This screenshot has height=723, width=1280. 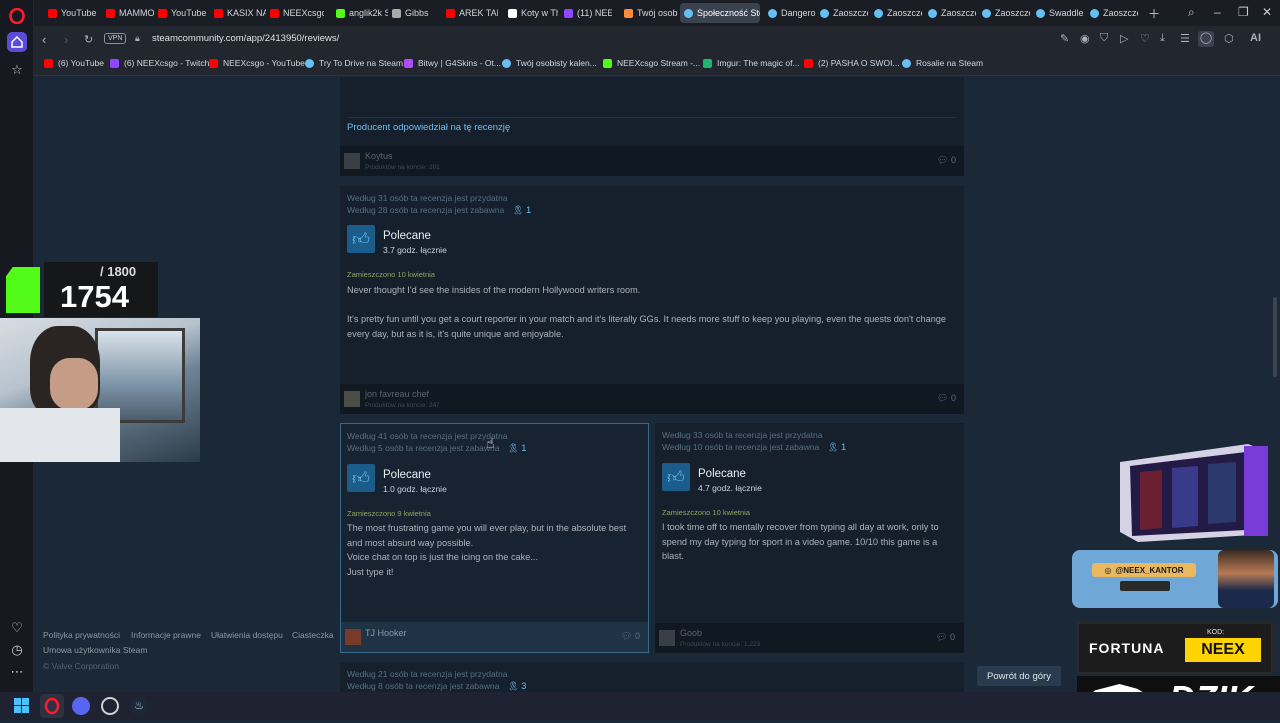 What do you see at coordinates (257, 63) in the screenshot?
I see `bookmark: NEEXcsgo - YouTube` at bounding box center [257, 63].